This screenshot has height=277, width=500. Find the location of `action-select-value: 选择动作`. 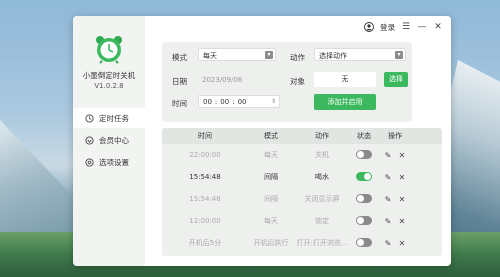

action-select-value: 选择动作 is located at coordinates (333, 56).